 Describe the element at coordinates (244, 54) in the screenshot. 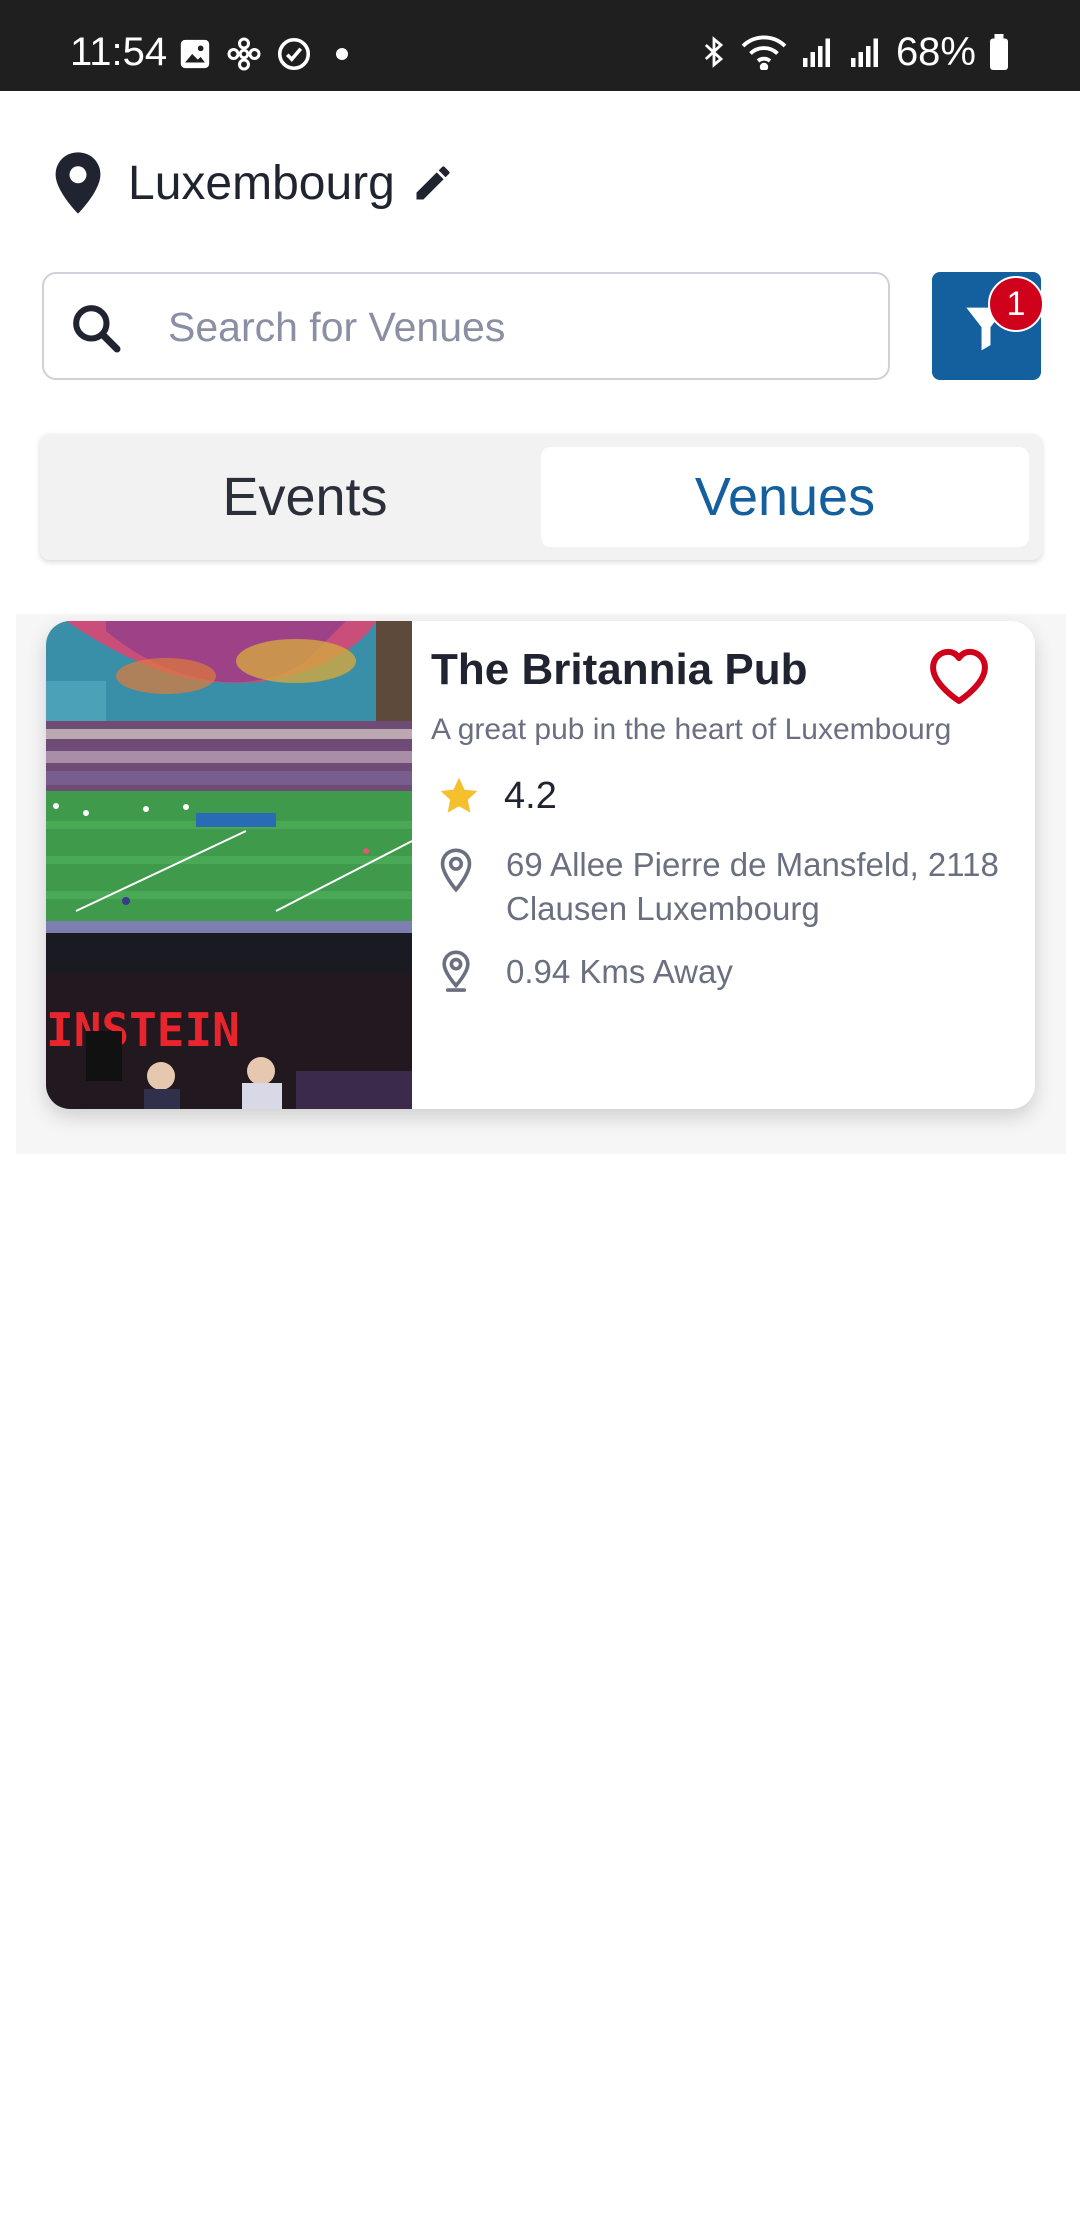

I see `flower-icon` at that location.